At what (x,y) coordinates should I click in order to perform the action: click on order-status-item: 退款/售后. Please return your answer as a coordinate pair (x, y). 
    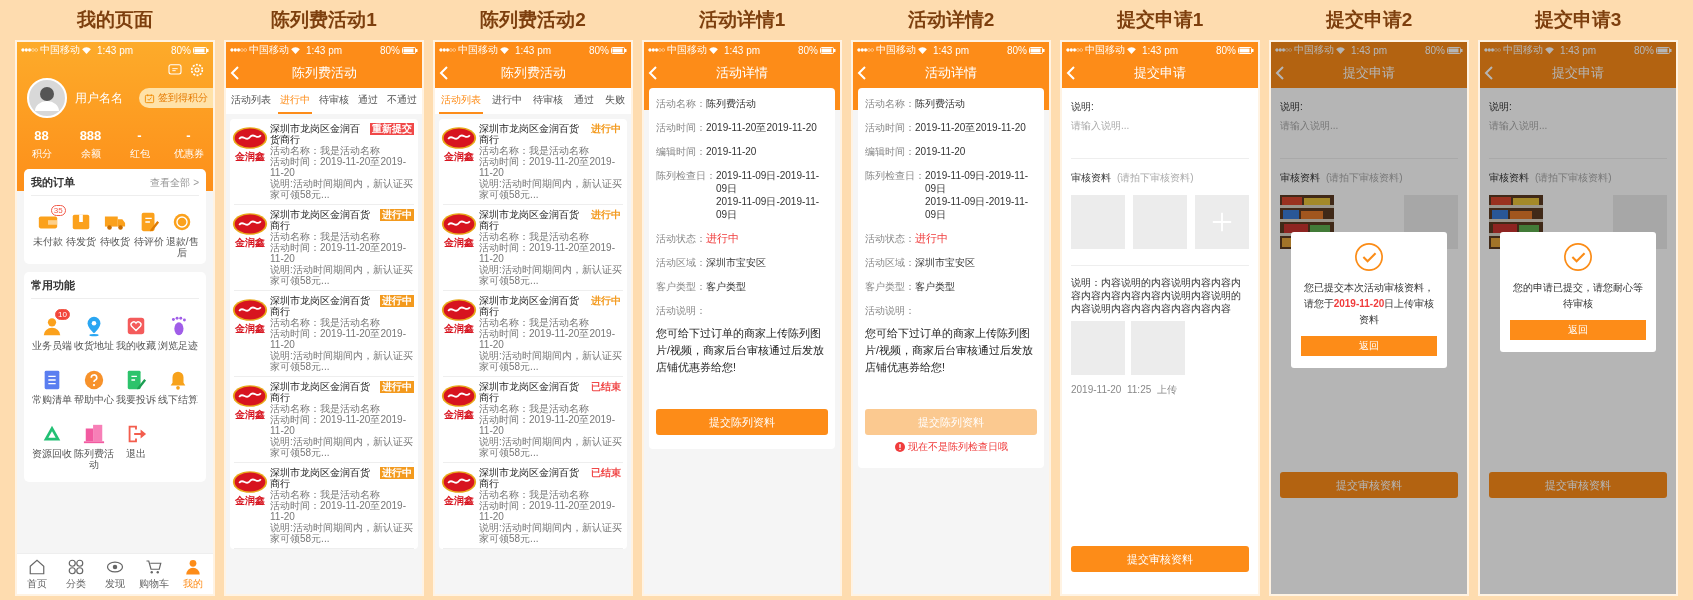
    Looking at the image, I should click on (182, 231).